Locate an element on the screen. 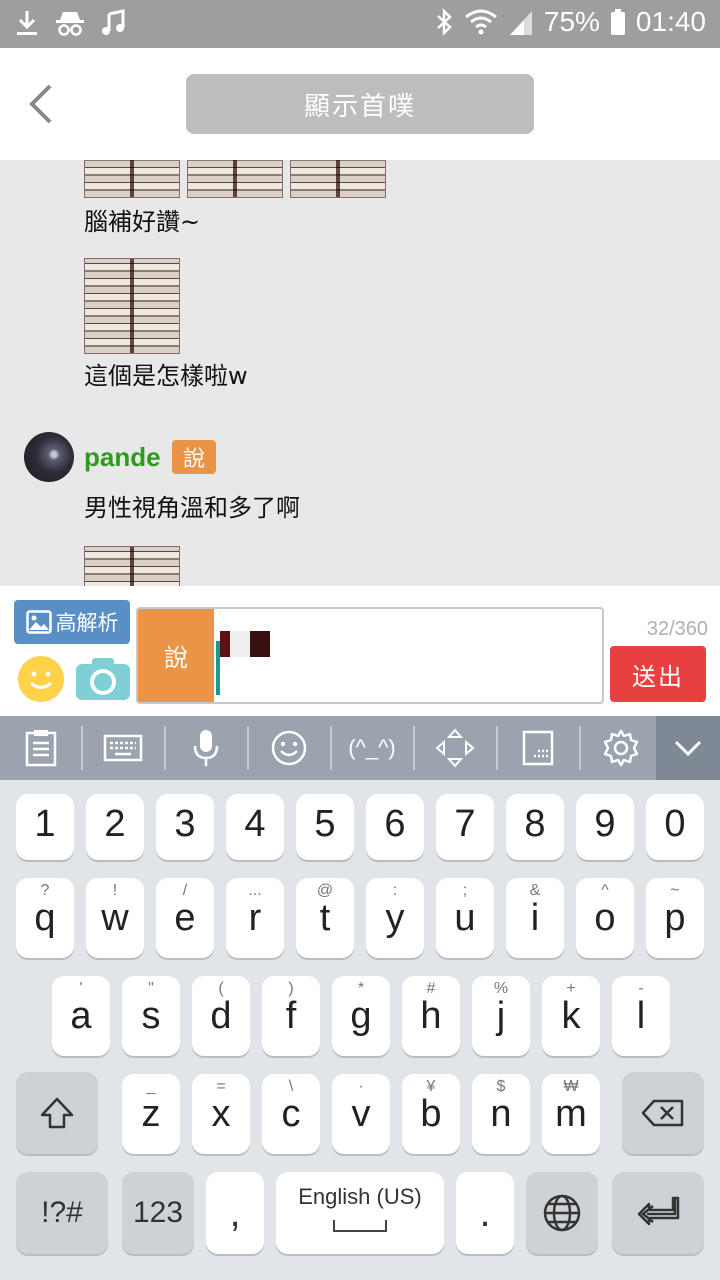 This screenshot has height=1280, width=720. key-9: 9 is located at coordinates (605, 827).